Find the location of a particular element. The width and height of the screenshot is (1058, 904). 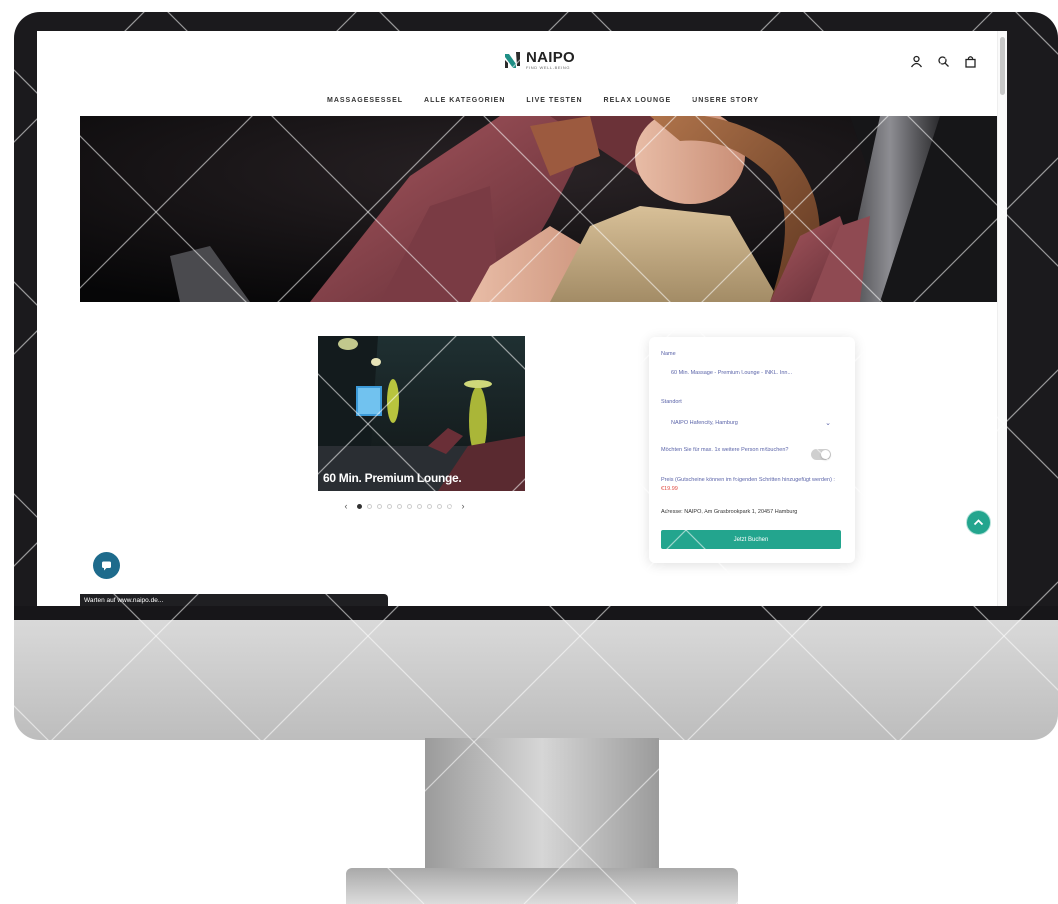

chevron-down-icon: ⌄ is located at coordinates (828, 423).